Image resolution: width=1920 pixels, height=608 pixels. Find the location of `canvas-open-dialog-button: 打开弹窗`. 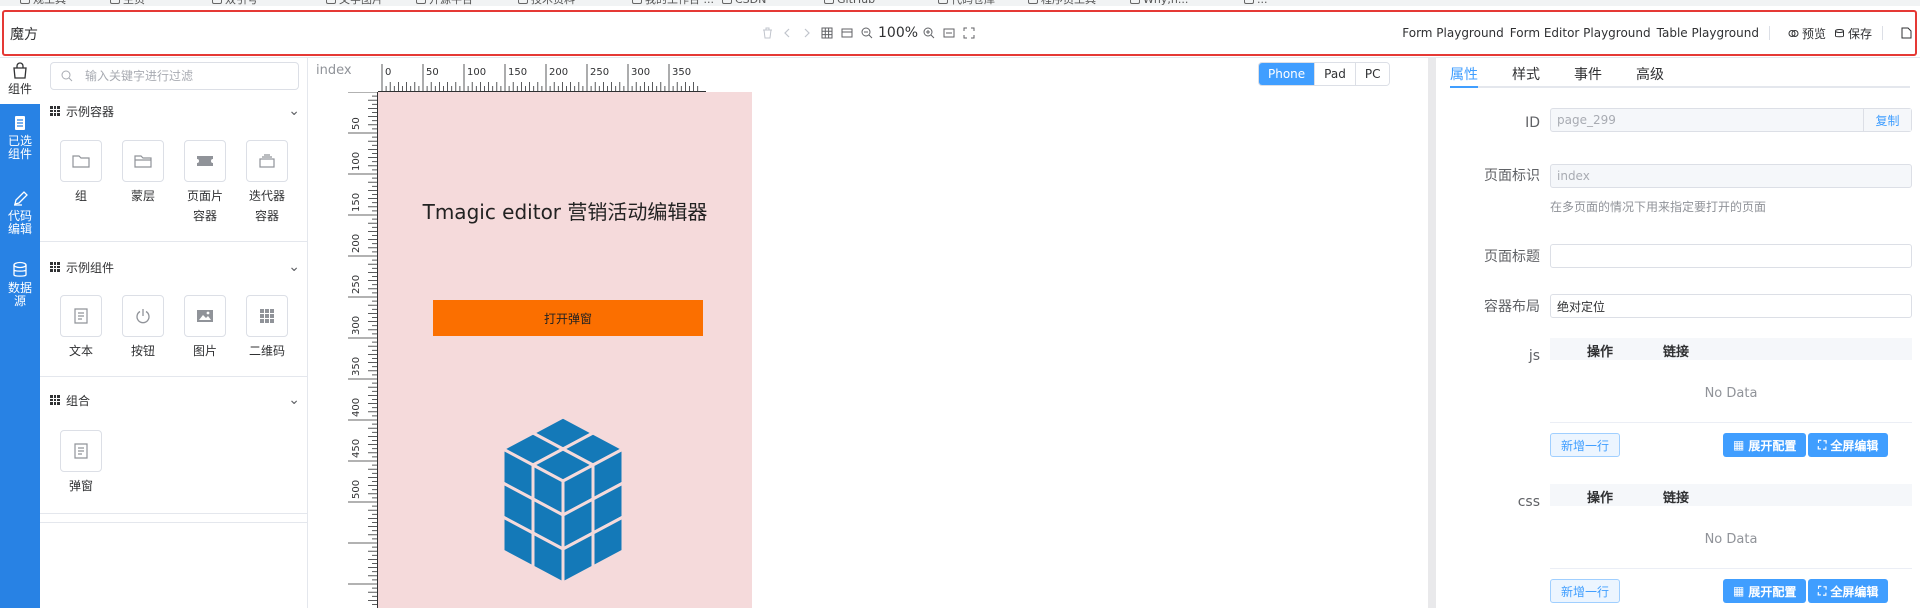

canvas-open-dialog-button: 打开弹窗 is located at coordinates (568, 318).